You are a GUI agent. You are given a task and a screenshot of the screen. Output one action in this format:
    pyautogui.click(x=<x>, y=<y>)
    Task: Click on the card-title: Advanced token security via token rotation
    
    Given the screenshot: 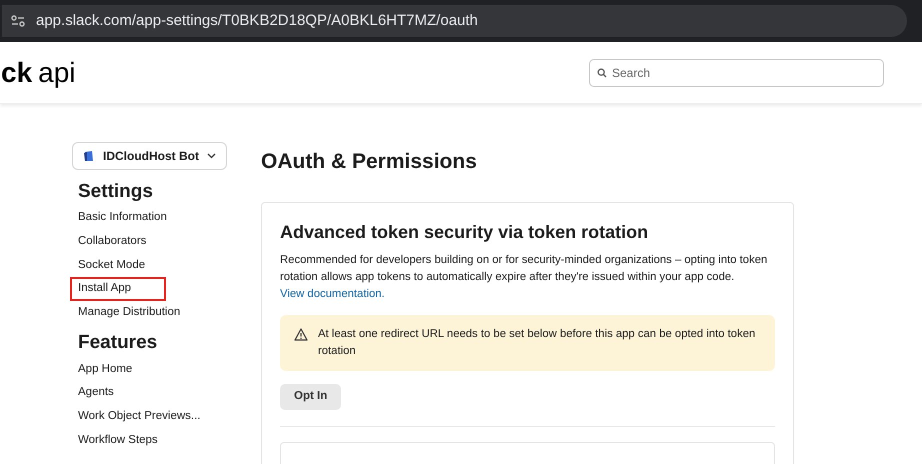 What is the action you would take?
    pyautogui.click(x=465, y=232)
    